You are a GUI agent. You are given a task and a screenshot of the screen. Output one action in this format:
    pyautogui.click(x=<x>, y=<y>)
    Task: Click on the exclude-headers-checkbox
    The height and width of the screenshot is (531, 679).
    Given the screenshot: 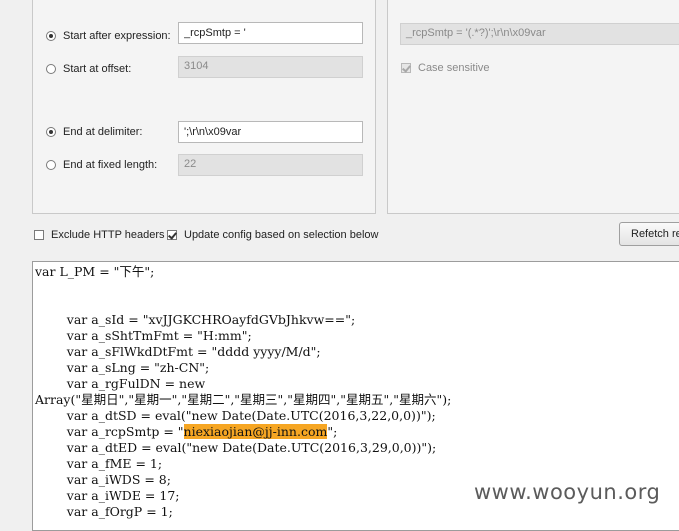 What is the action you would take?
    pyautogui.click(x=39, y=235)
    